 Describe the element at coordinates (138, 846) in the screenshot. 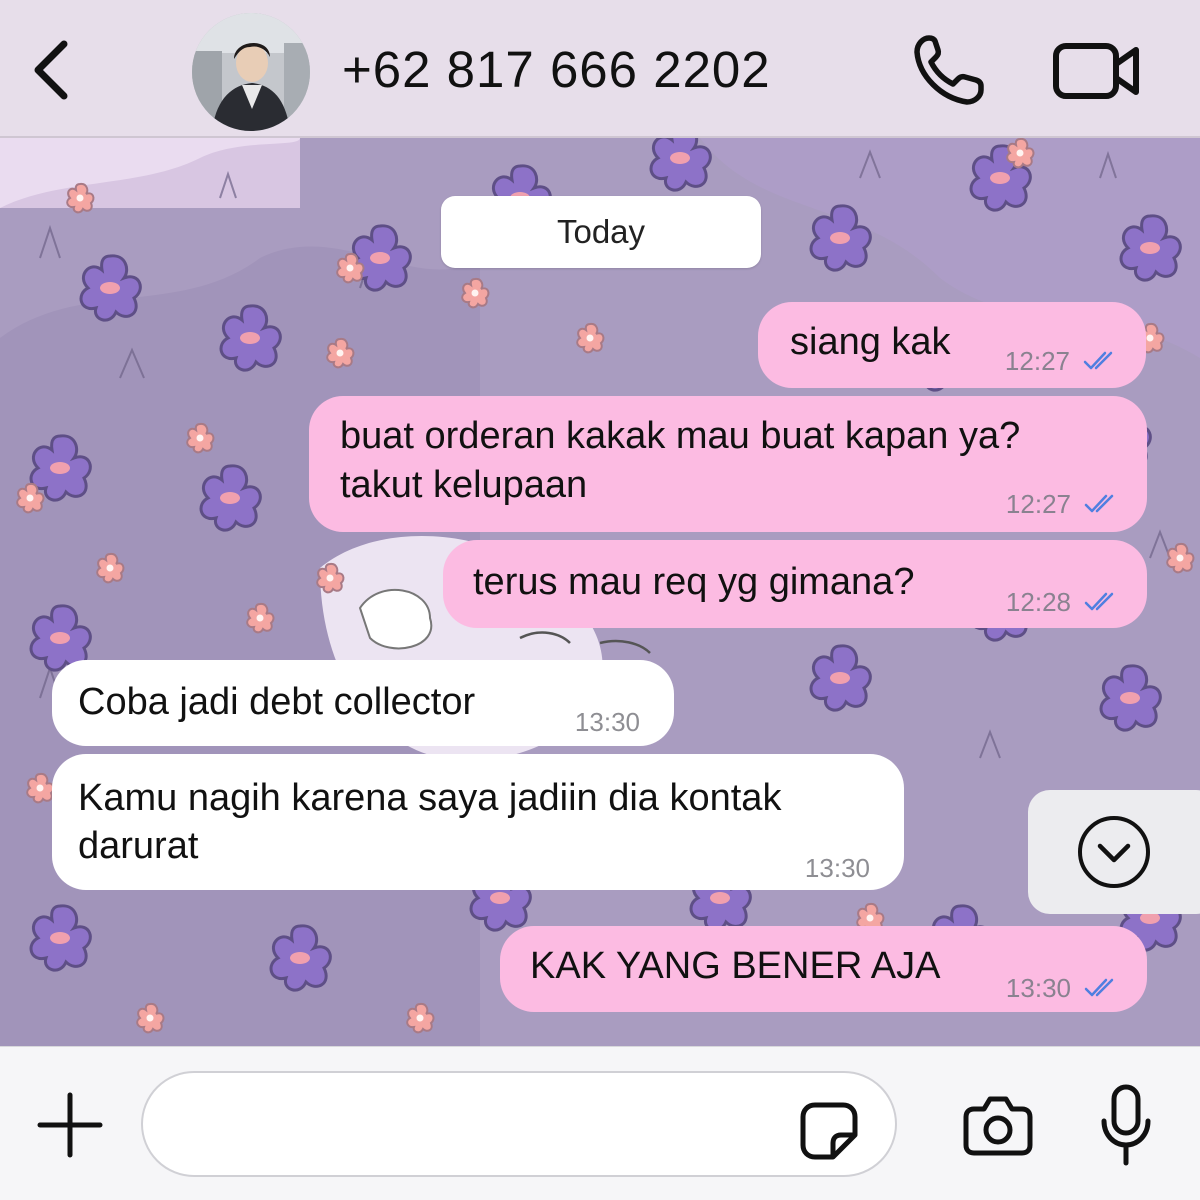

I see `message-text-line: darurat` at that location.